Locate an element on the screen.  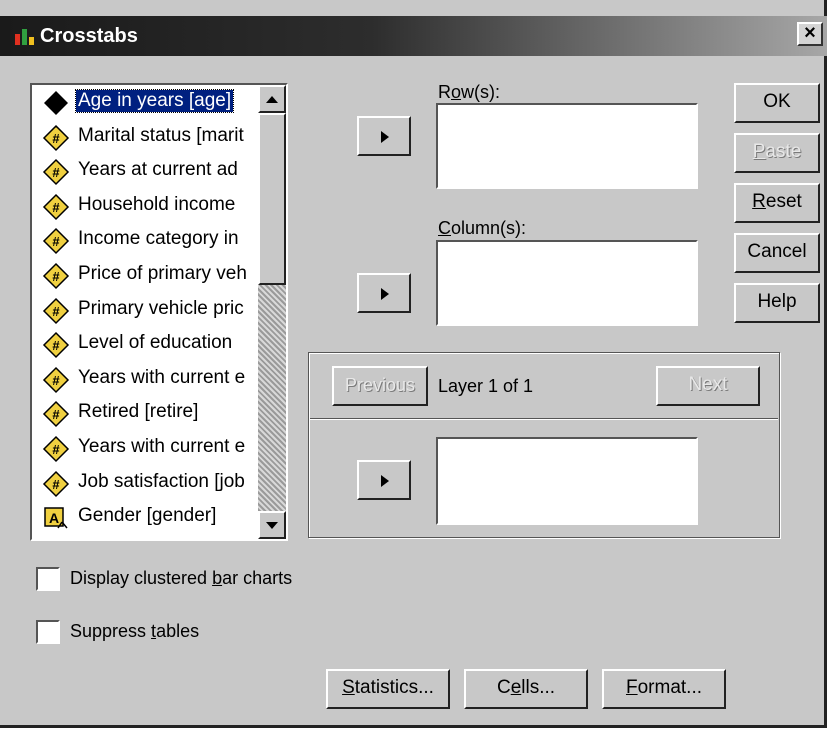
paste-button: Paste is located at coordinates (777, 153).